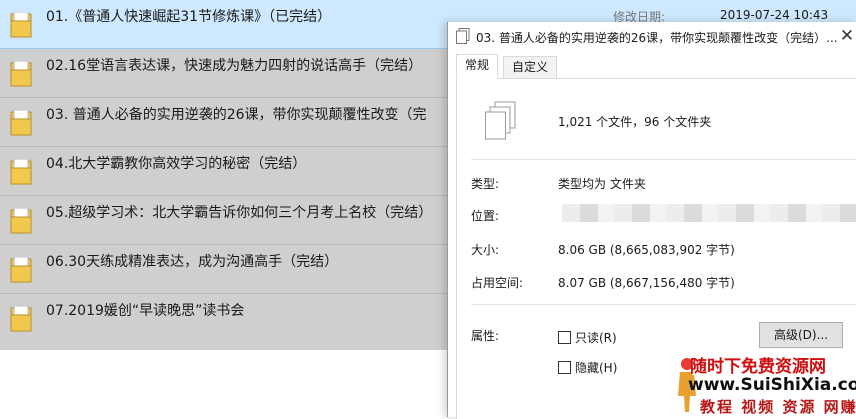 This screenshot has height=419, width=856. Describe the element at coordinates (772, 385) in the screenshot. I see `watermark-url: www.SuiShiXia.com` at that location.